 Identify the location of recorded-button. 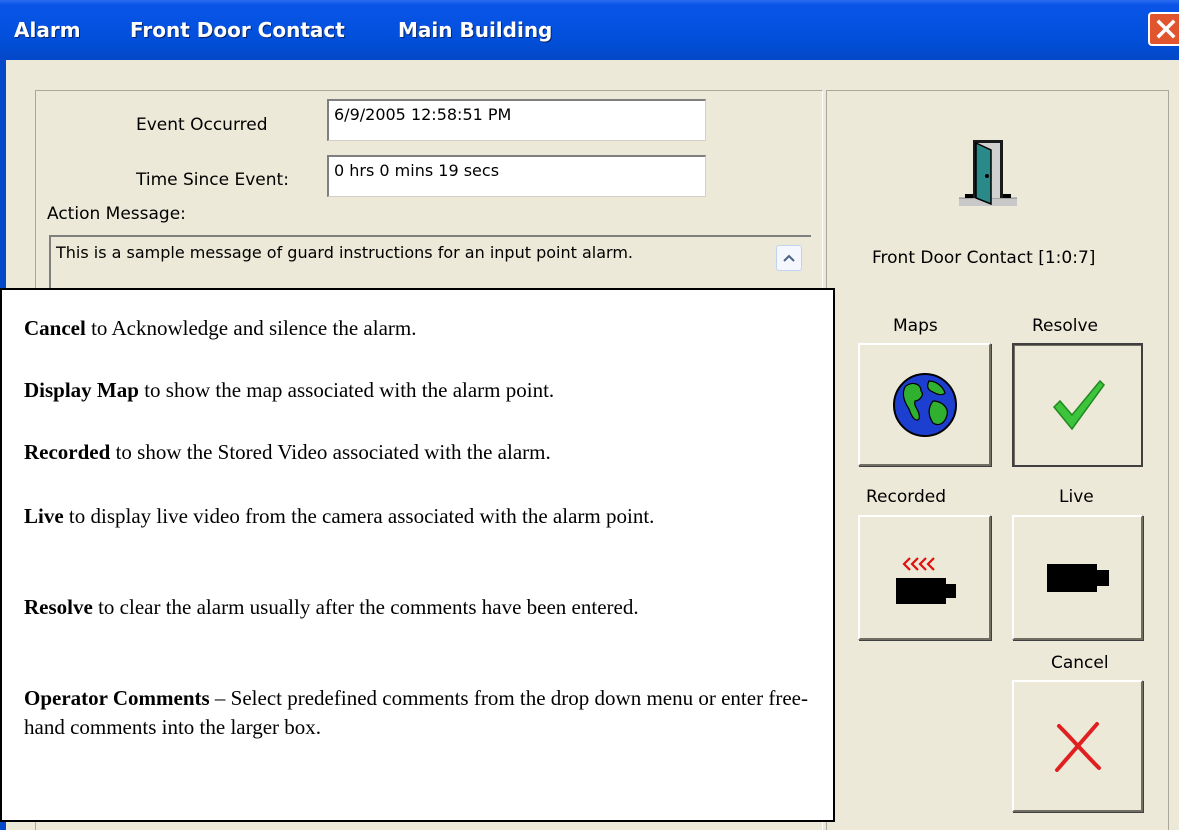
(924, 577).